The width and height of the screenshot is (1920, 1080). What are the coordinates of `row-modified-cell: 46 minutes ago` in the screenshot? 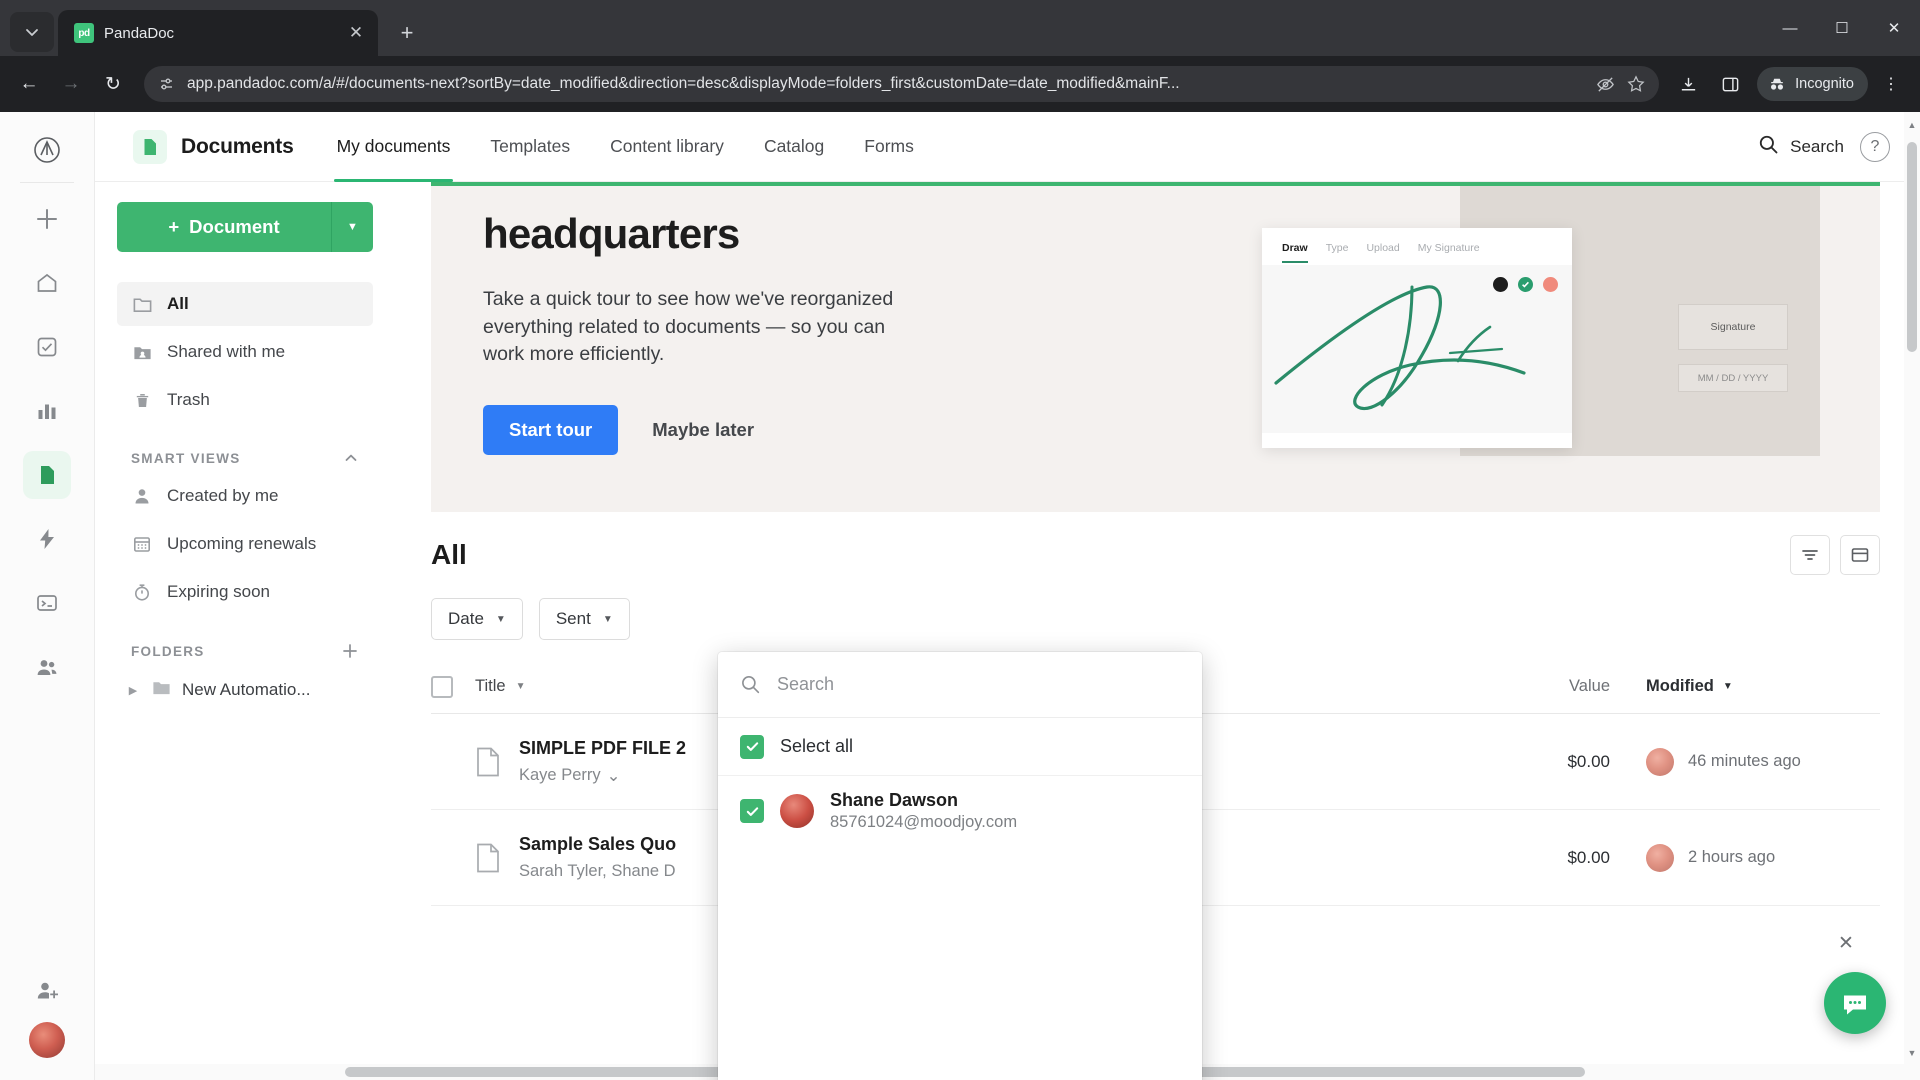 It's located at (1745, 761).